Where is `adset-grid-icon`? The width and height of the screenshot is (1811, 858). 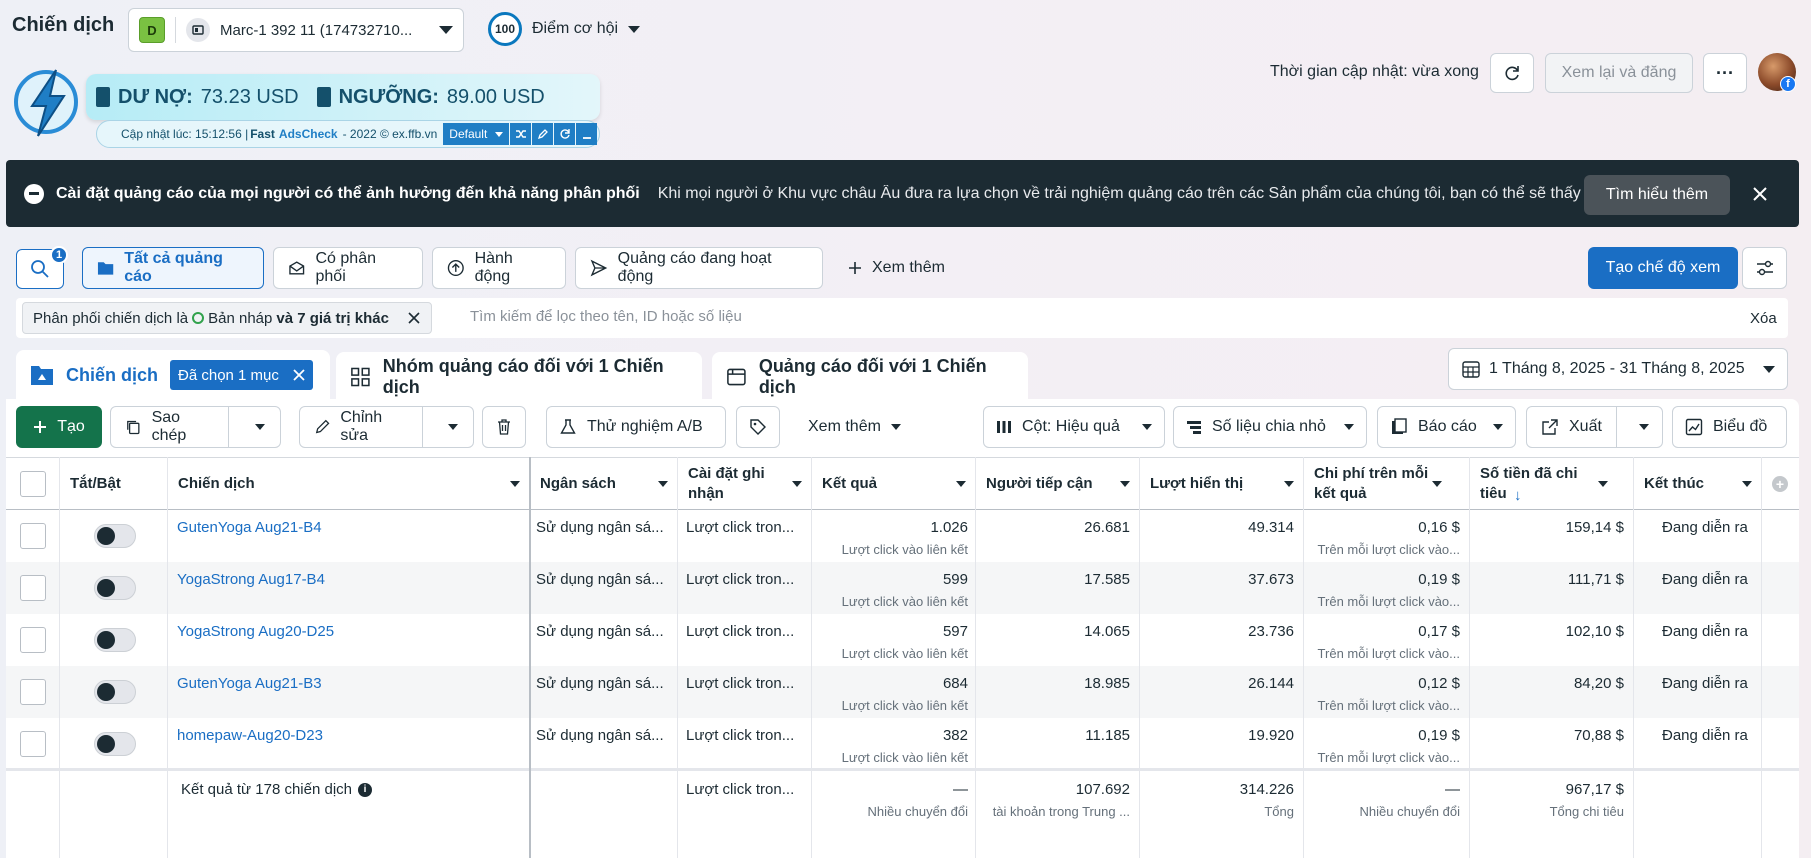 adset-grid-icon is located at coordinates (360, 377).